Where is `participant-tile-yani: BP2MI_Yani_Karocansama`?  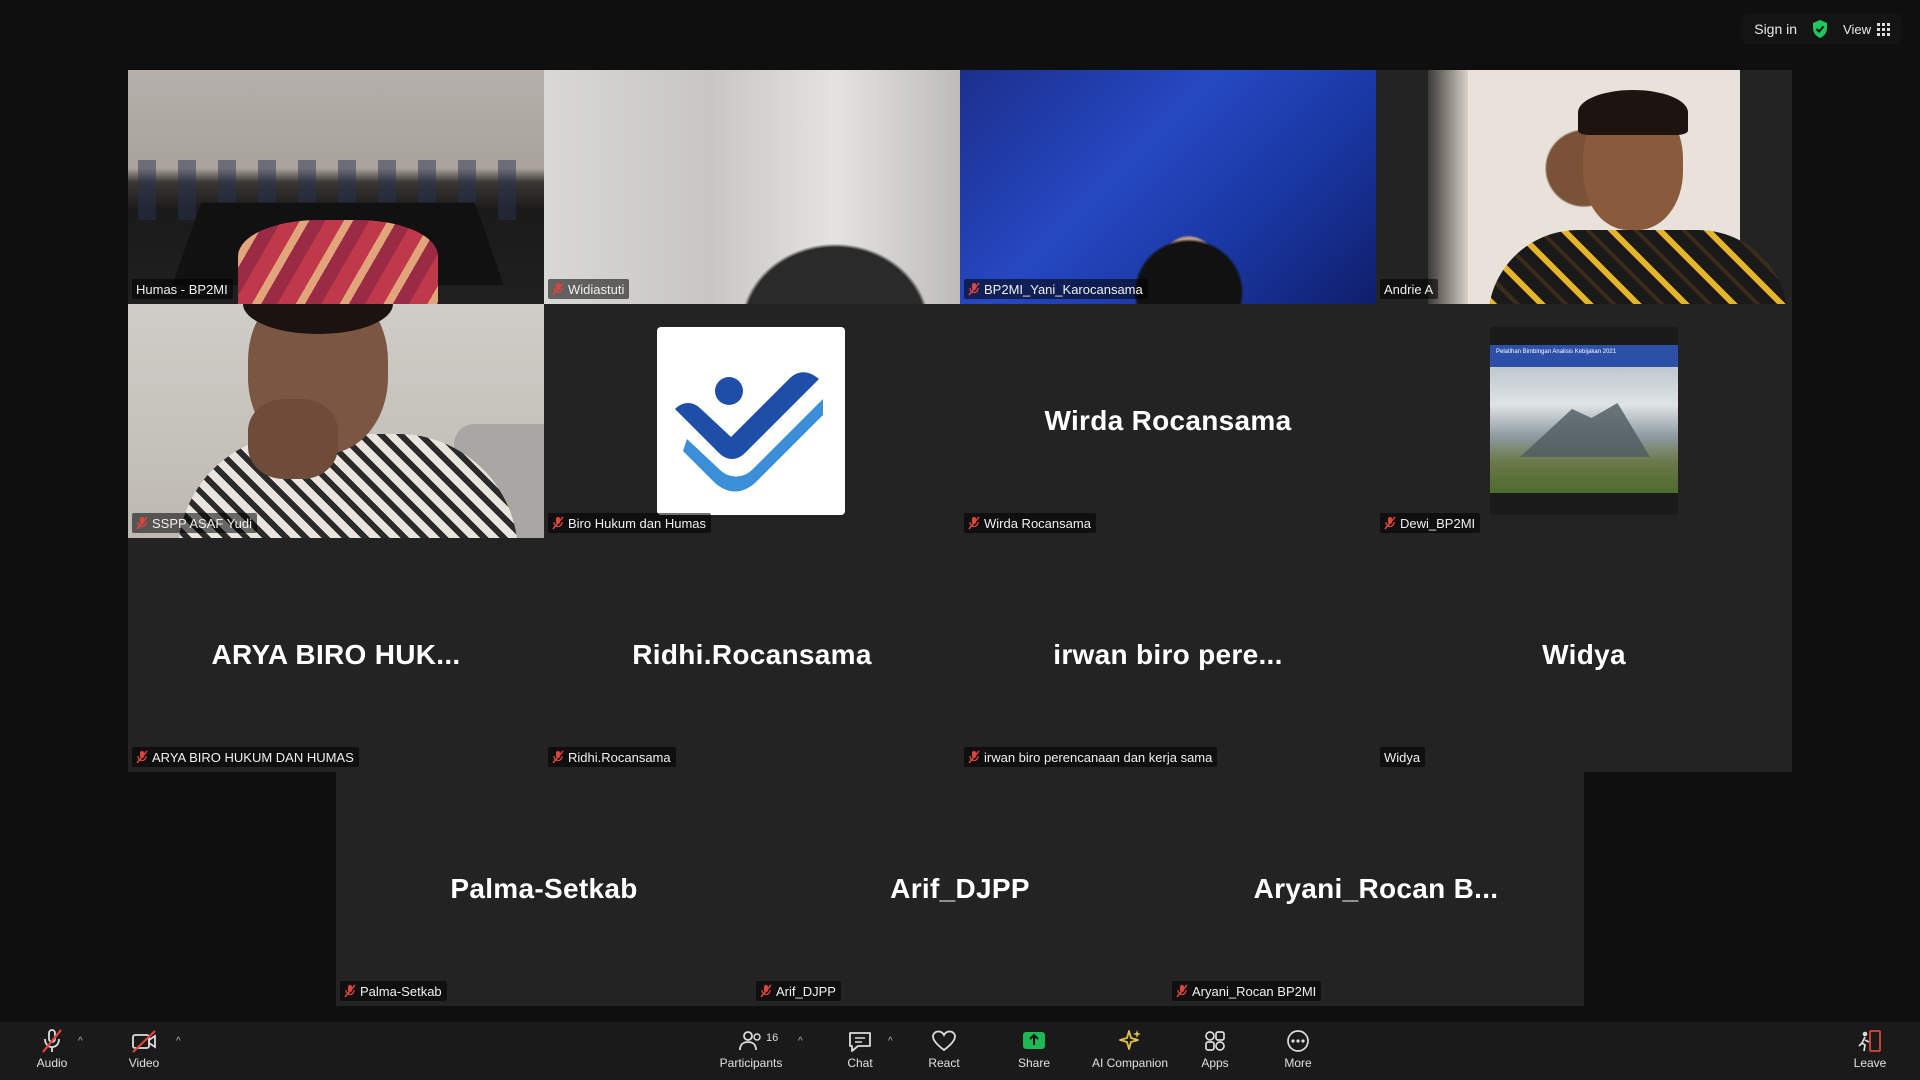
participant-tile-yani: BP2MI_Yani_Karocansama is located at coordinates (1168, 187).